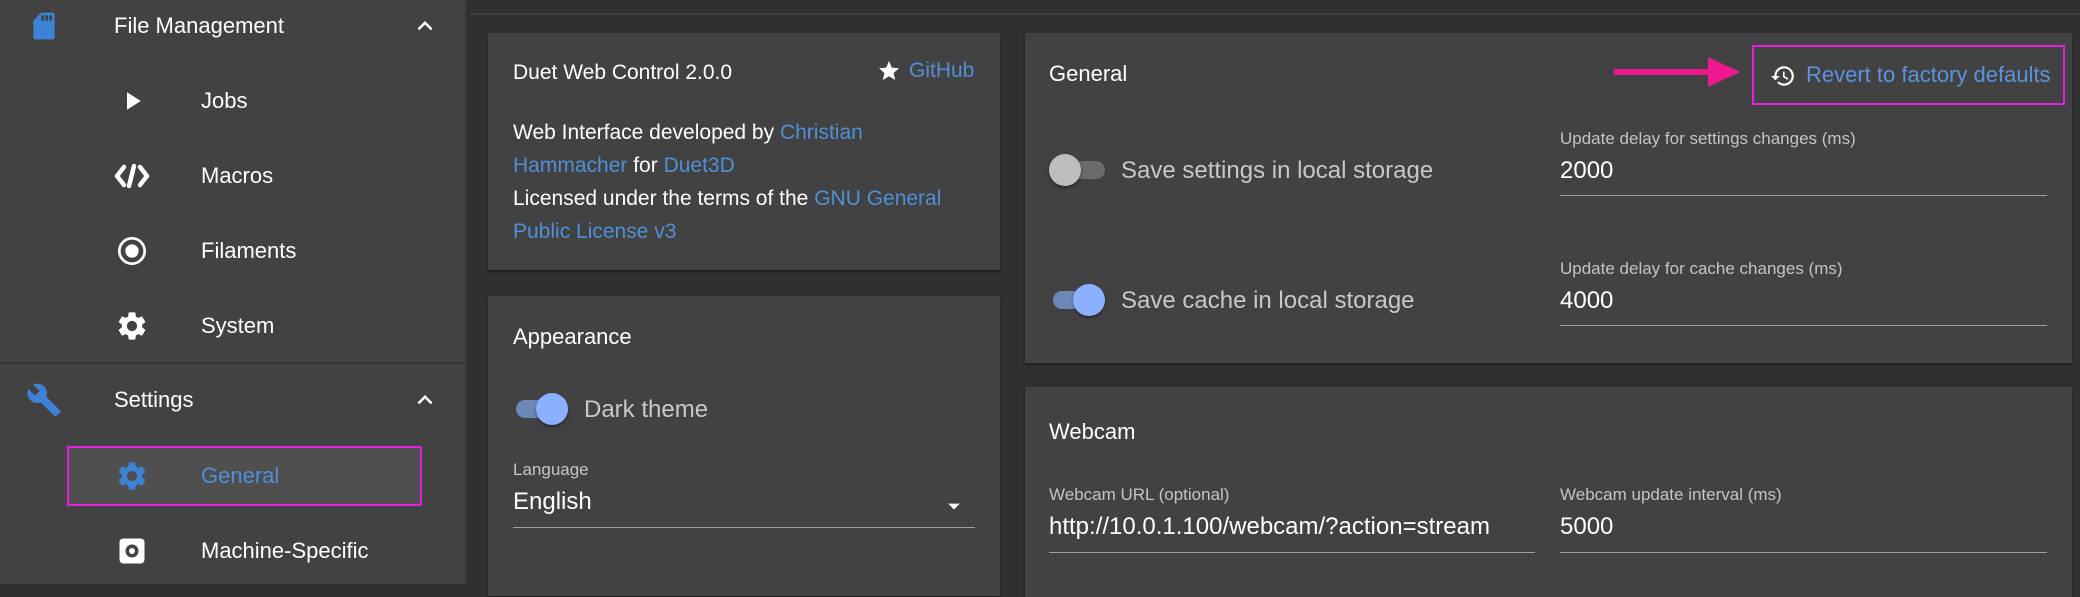 This screenshot has width=2080, height=597. What do you see at coordinates (1268, 300) in the screenshot?
I see `save-cache-label: Save cache in local storage` at bounding box center [1268, 300].